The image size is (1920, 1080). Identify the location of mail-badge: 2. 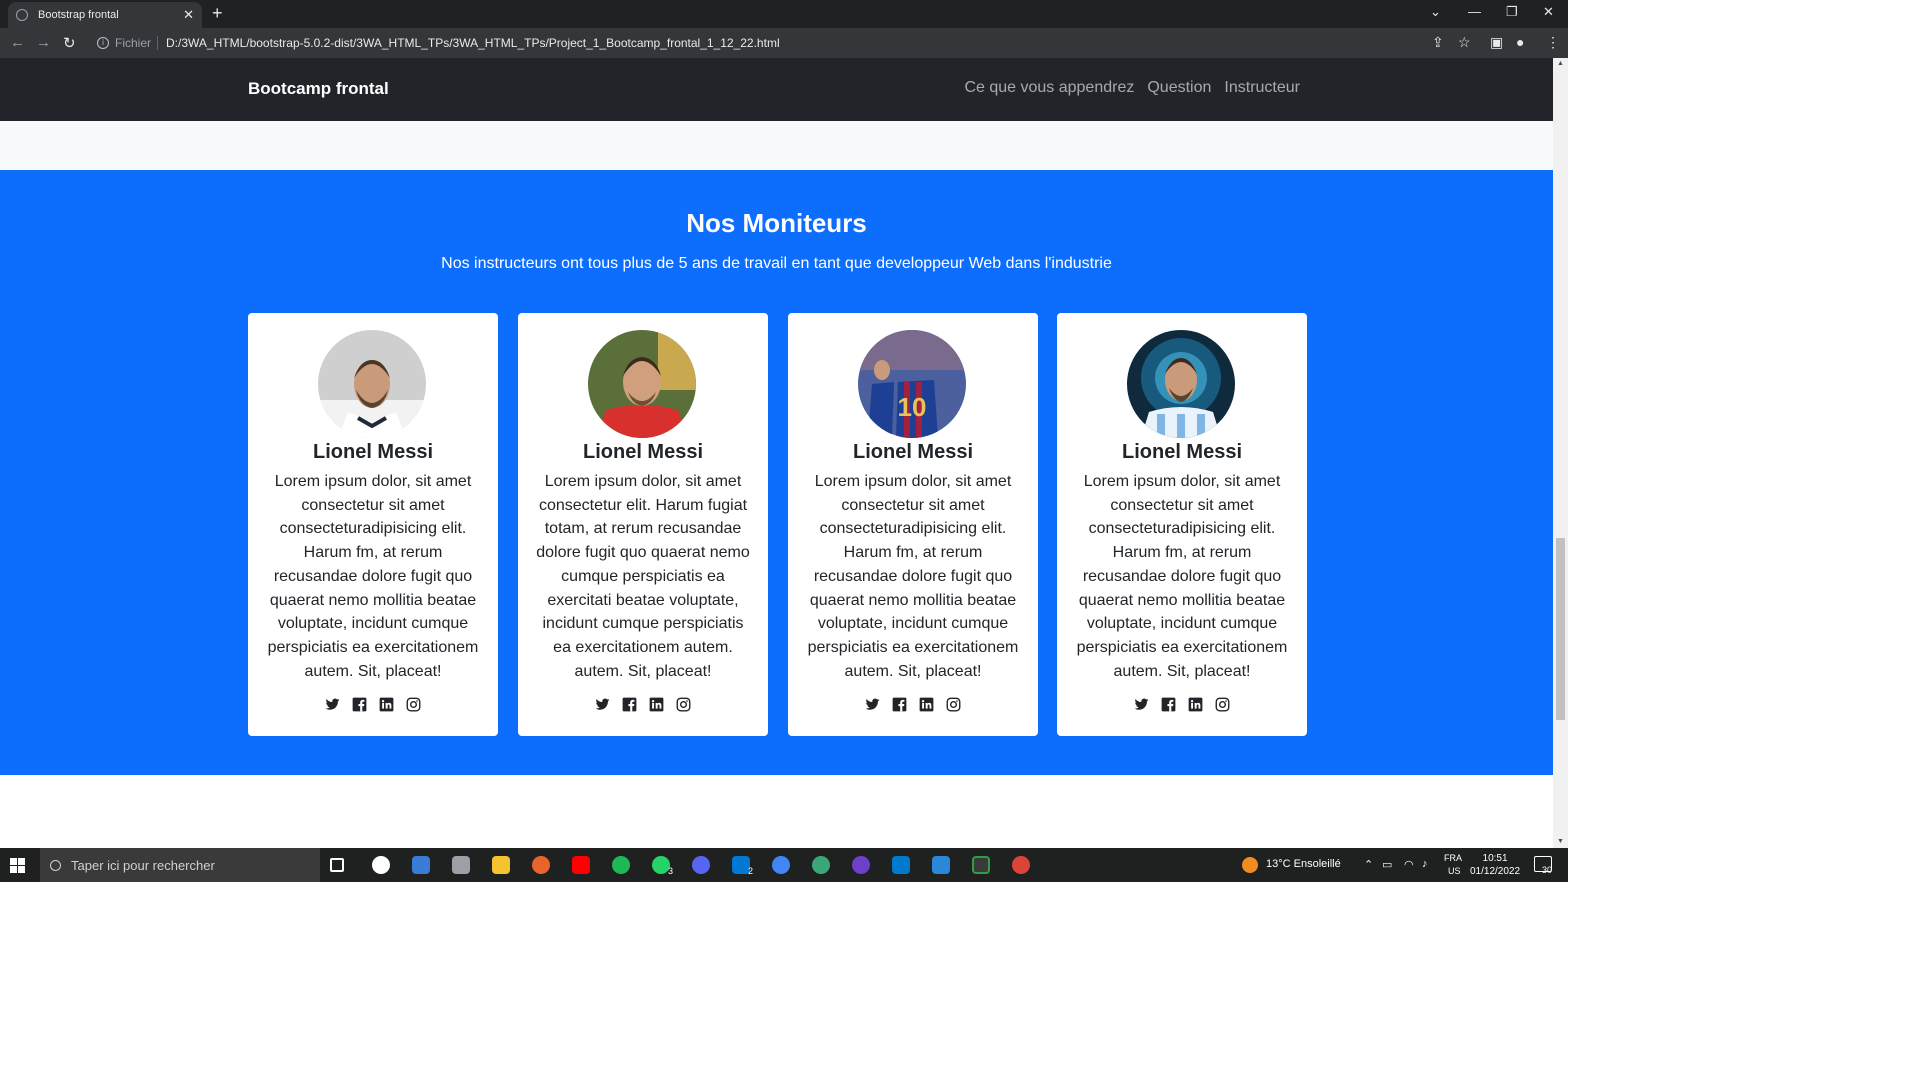
(751, 871).